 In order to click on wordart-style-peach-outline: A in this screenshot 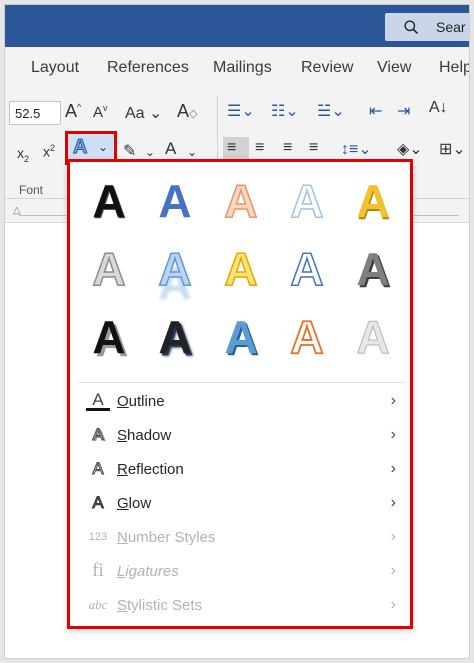, I will do `click(241, 201)`.